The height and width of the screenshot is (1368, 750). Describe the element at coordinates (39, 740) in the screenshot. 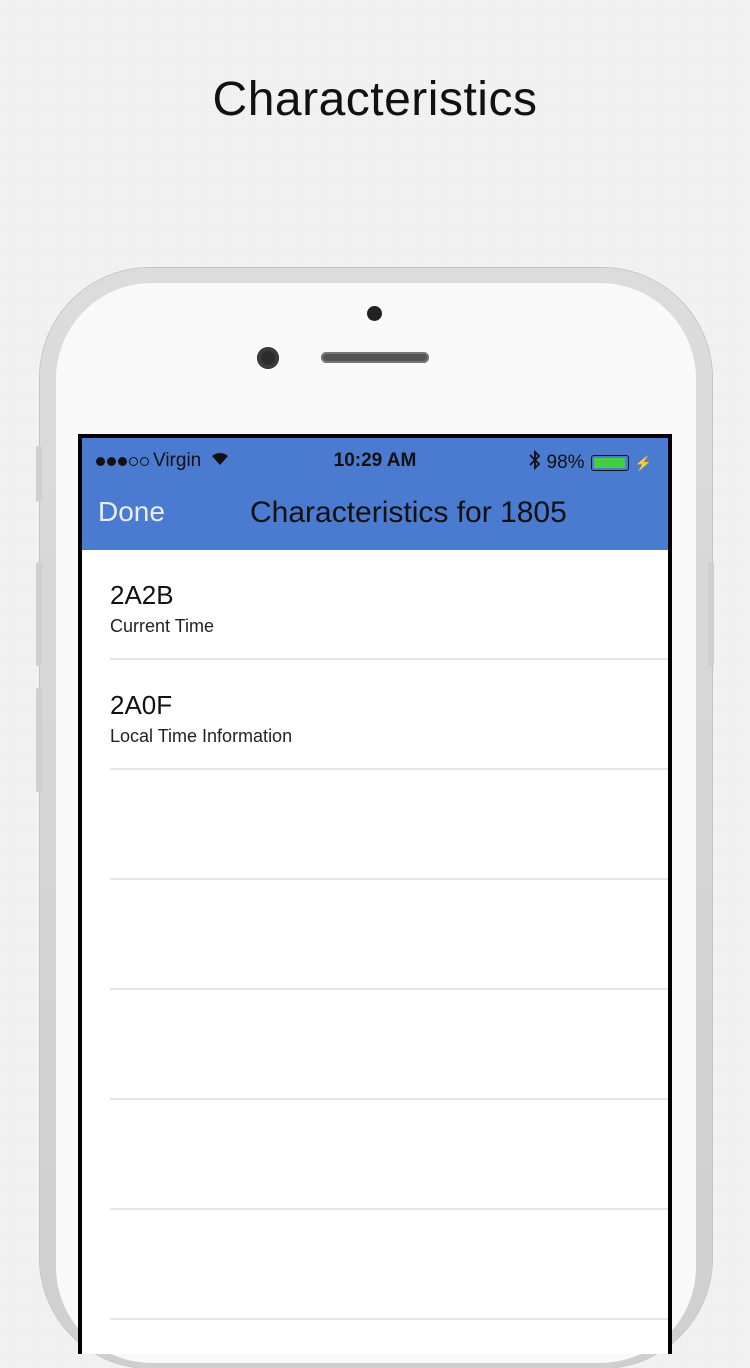

I see `volume-down-button` at that location.